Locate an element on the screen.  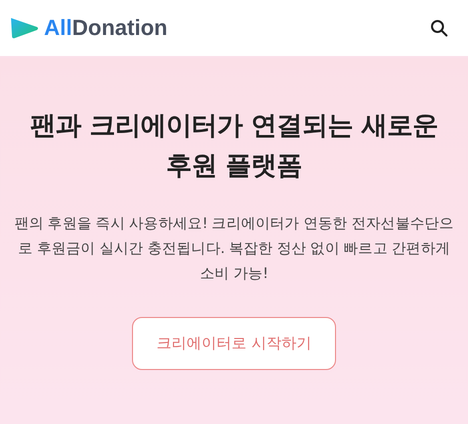
play-logo-icon is located at coordinates (24, 28).